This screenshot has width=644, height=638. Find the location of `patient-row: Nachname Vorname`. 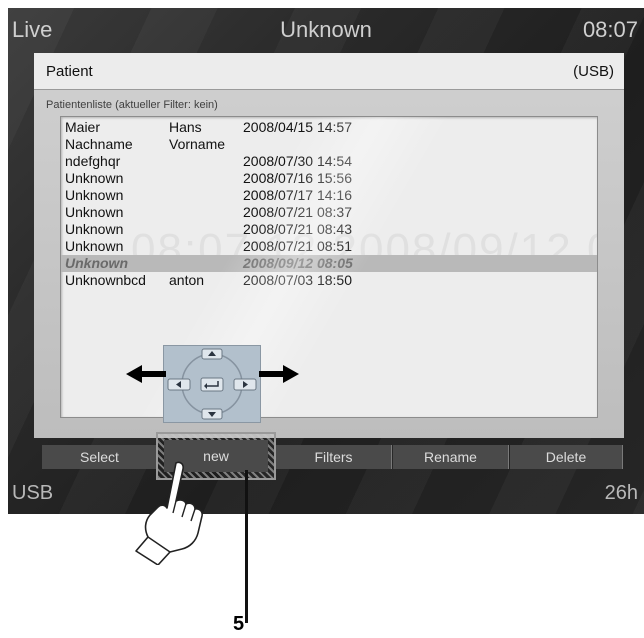

patient-row: Nachname Vorname is located at coordinates (329, 144).